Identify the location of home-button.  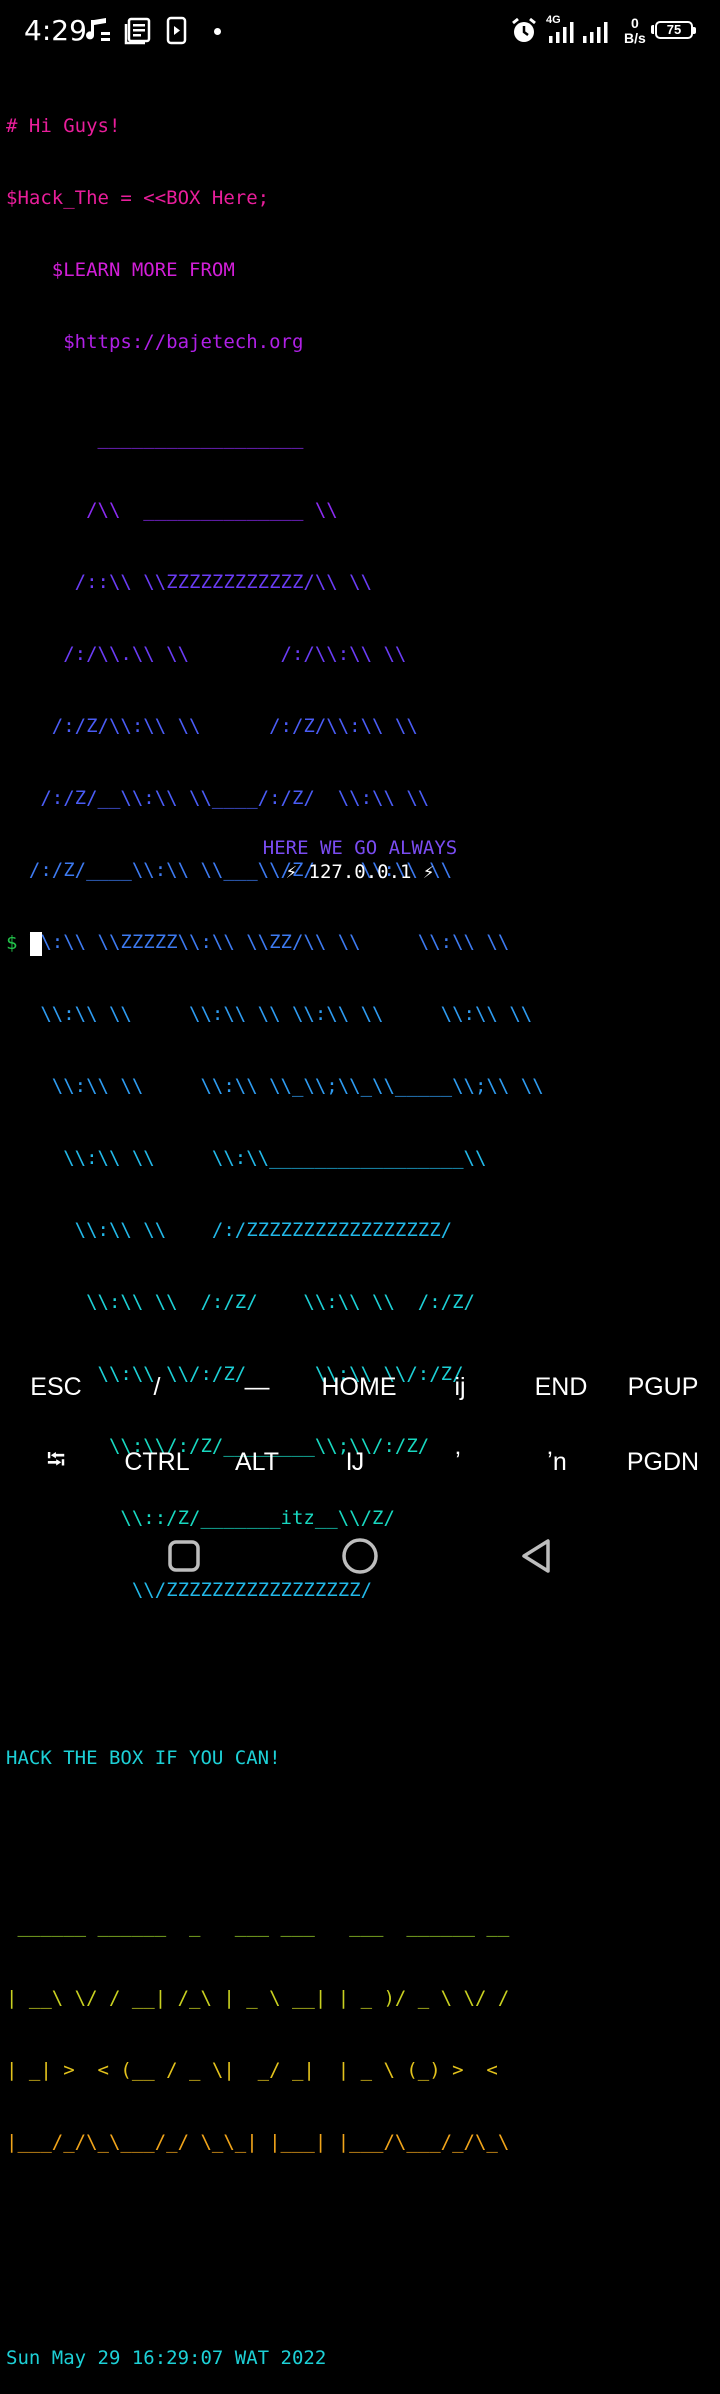
(360, 1556).